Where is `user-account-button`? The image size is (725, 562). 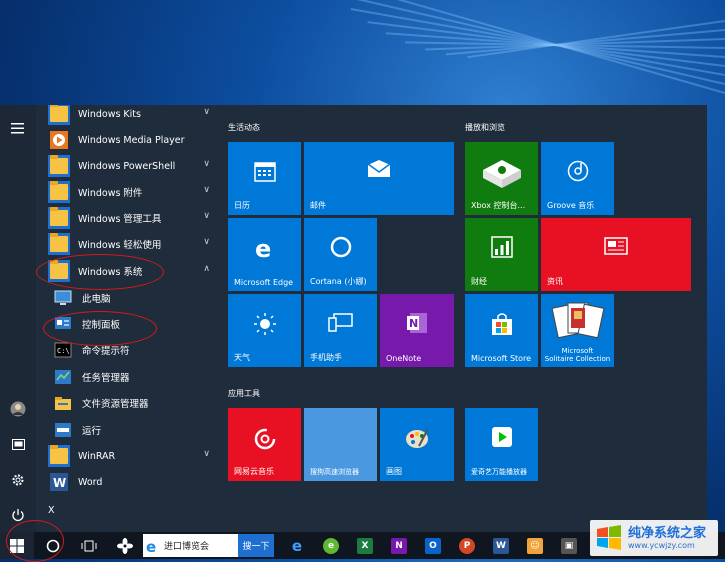 user-account-button is located at coordinates (18, 409).